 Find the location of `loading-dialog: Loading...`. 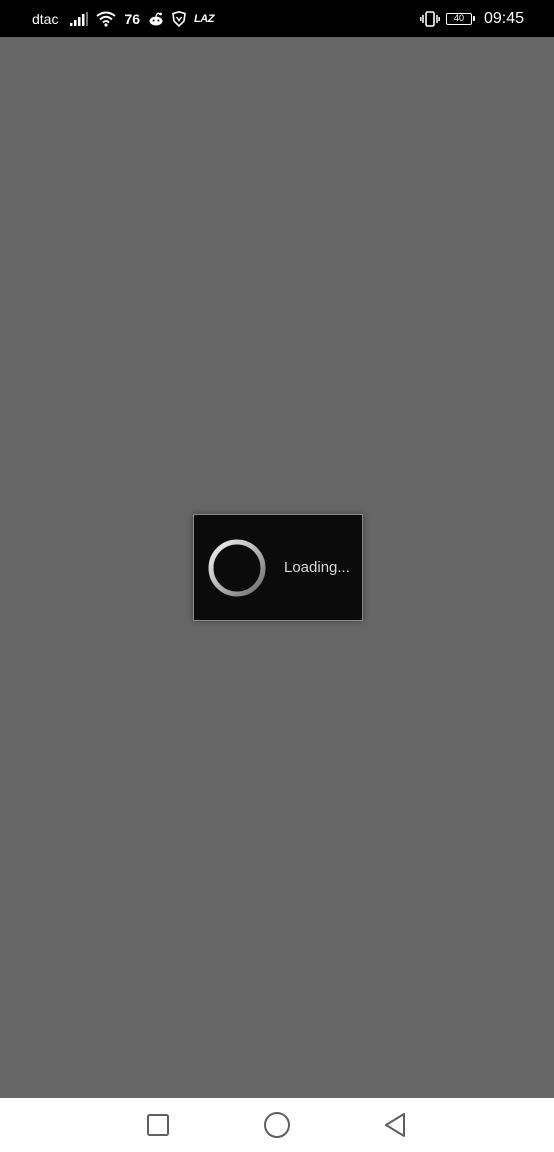

loading-dialog: Loading... is located at coordinates (278, 567).